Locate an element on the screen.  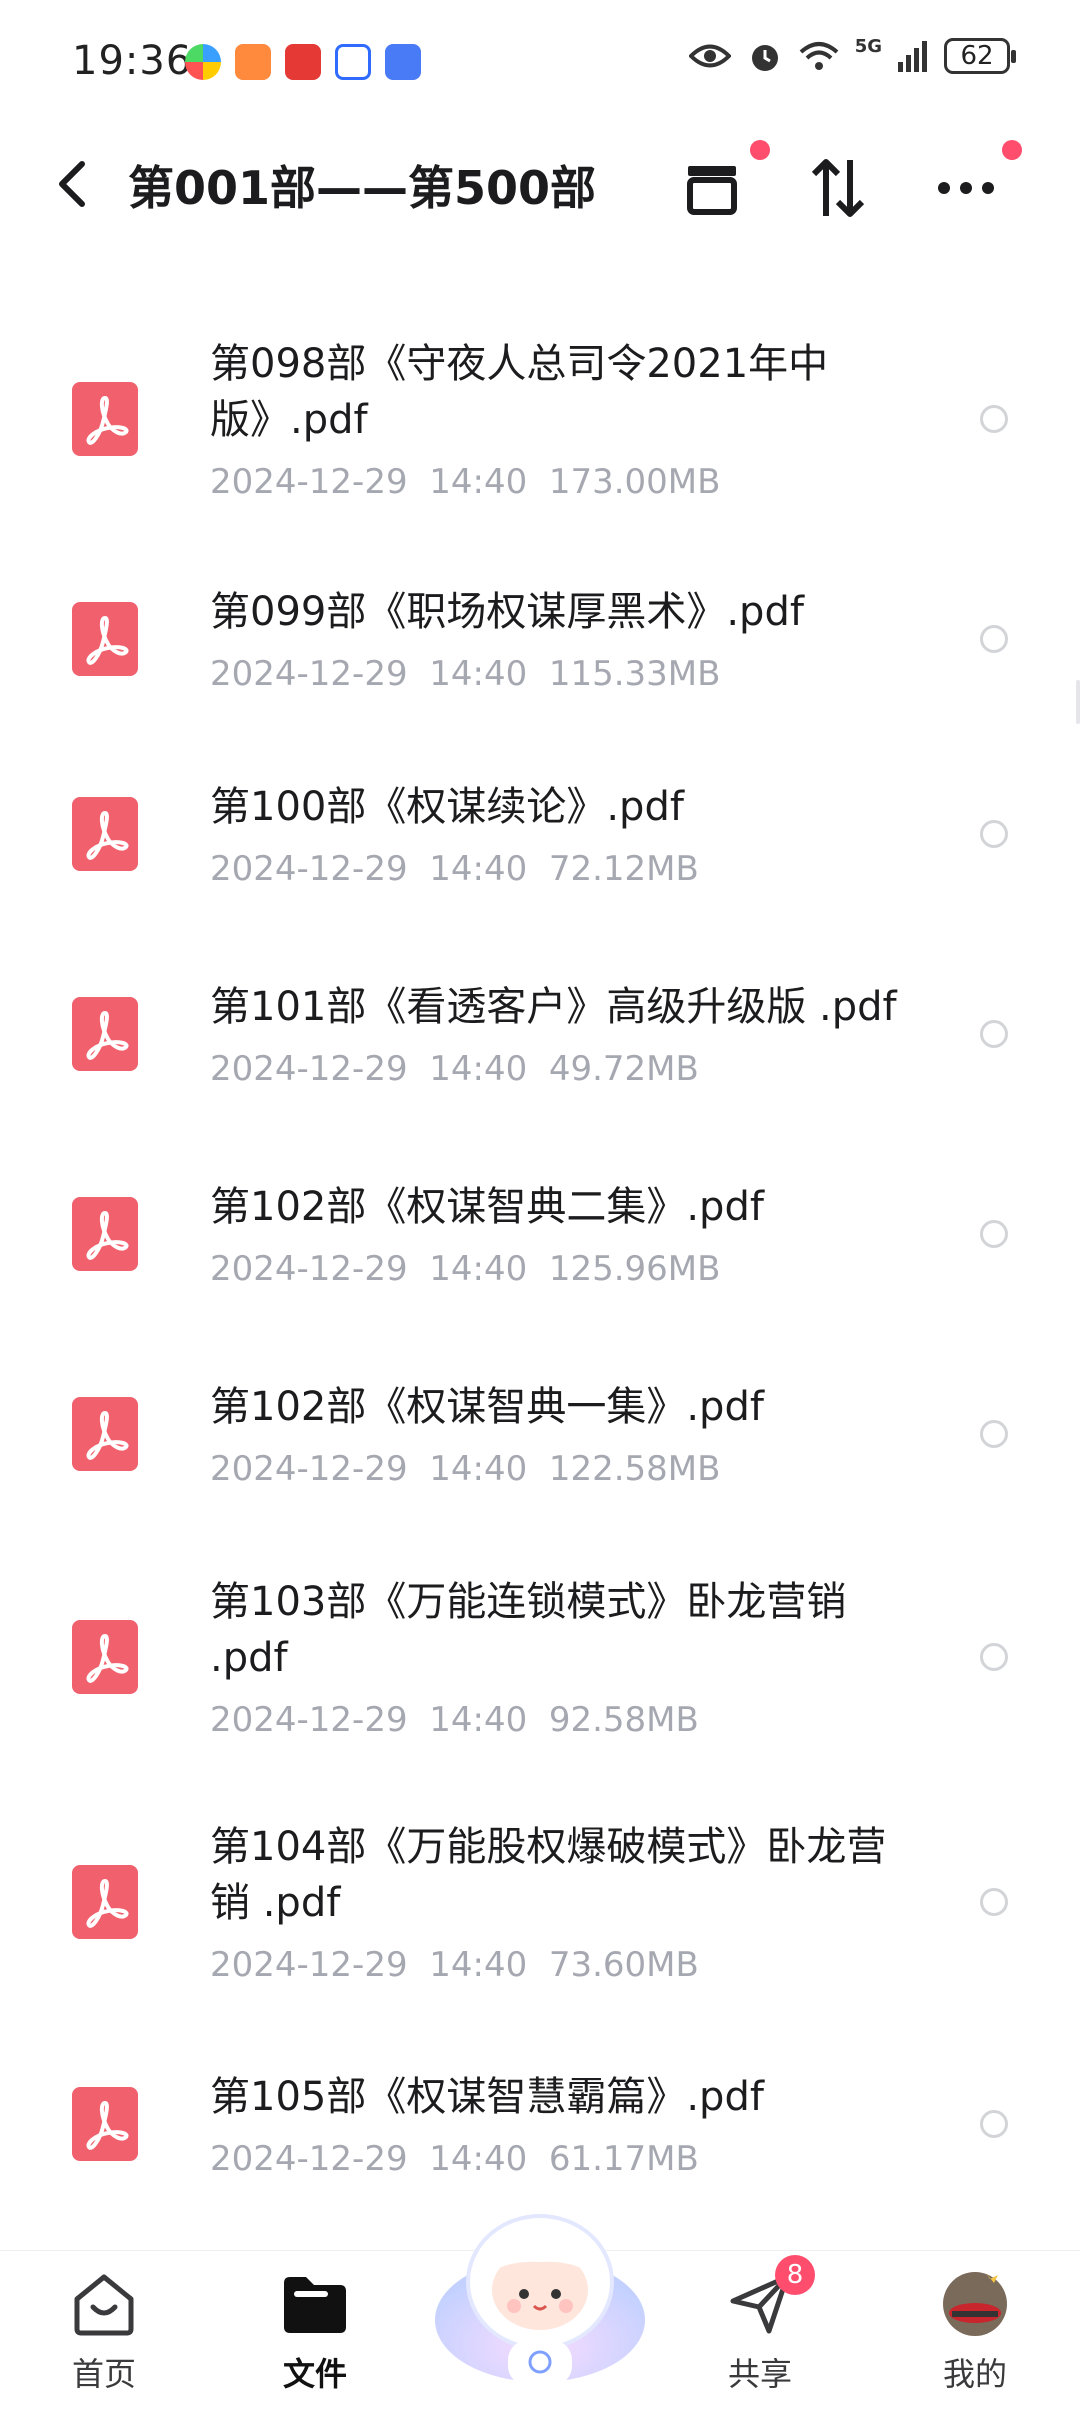
home-icon is located at coordinates (104, 2304).